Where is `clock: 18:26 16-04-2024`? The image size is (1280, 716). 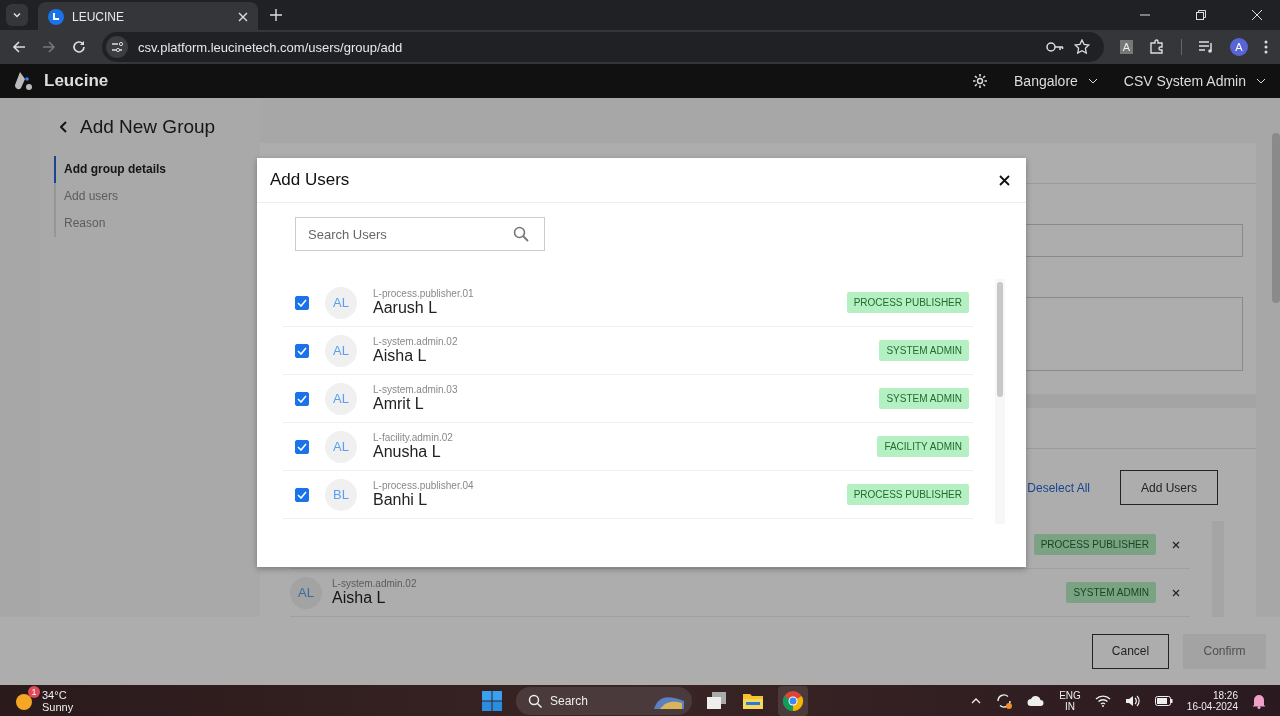 clock: 18:26 16-04-2024 is located at coordinates (1212, 700).